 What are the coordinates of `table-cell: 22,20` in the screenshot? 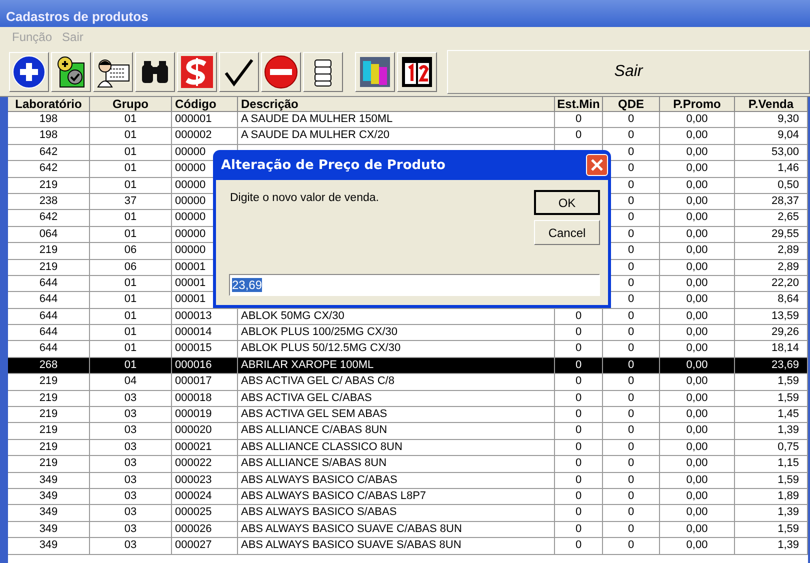 It's located at (771, 284).